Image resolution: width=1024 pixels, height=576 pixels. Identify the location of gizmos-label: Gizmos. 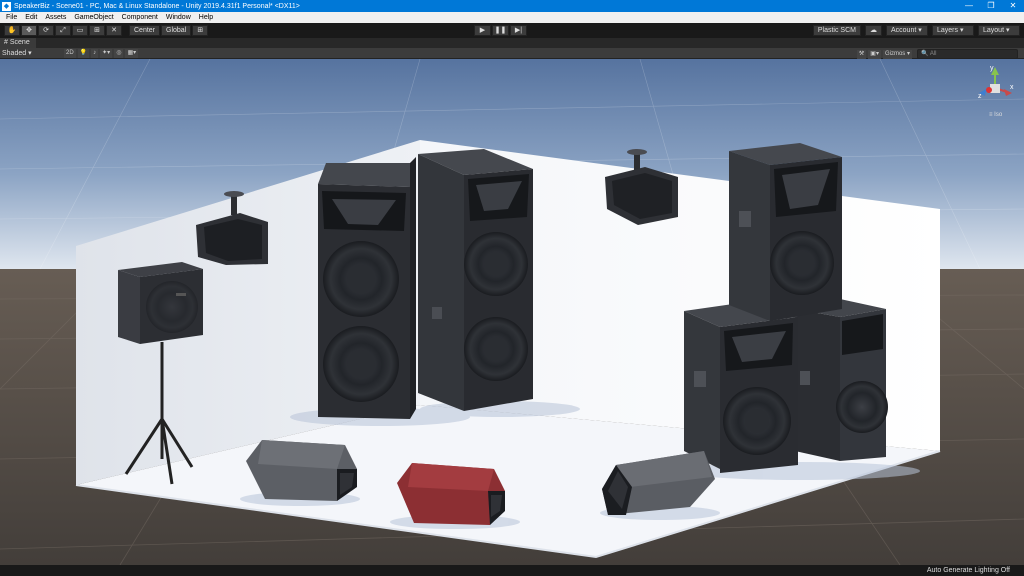
(895, 53).